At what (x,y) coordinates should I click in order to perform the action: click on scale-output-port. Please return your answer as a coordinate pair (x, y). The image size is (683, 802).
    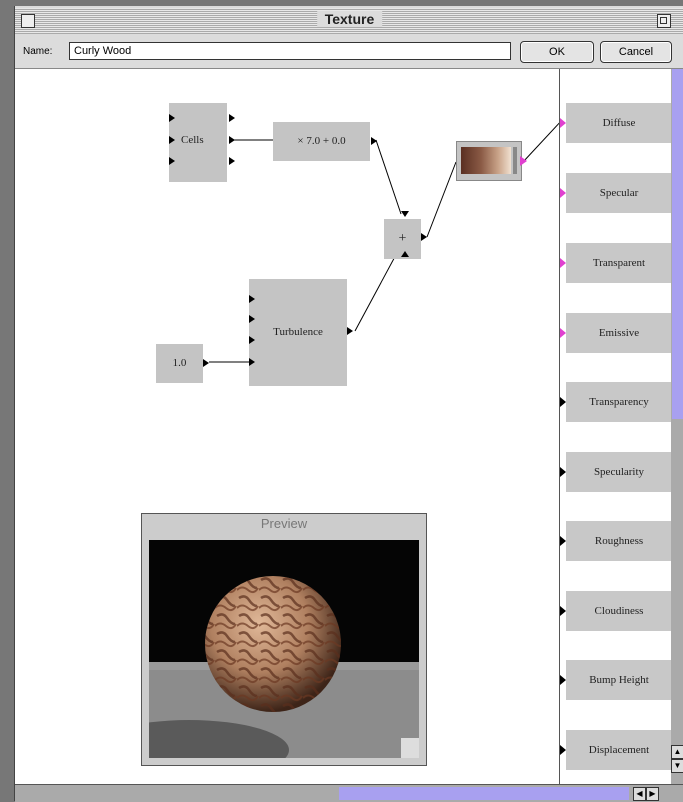
    Looking at the image, I should click on (374, 141).